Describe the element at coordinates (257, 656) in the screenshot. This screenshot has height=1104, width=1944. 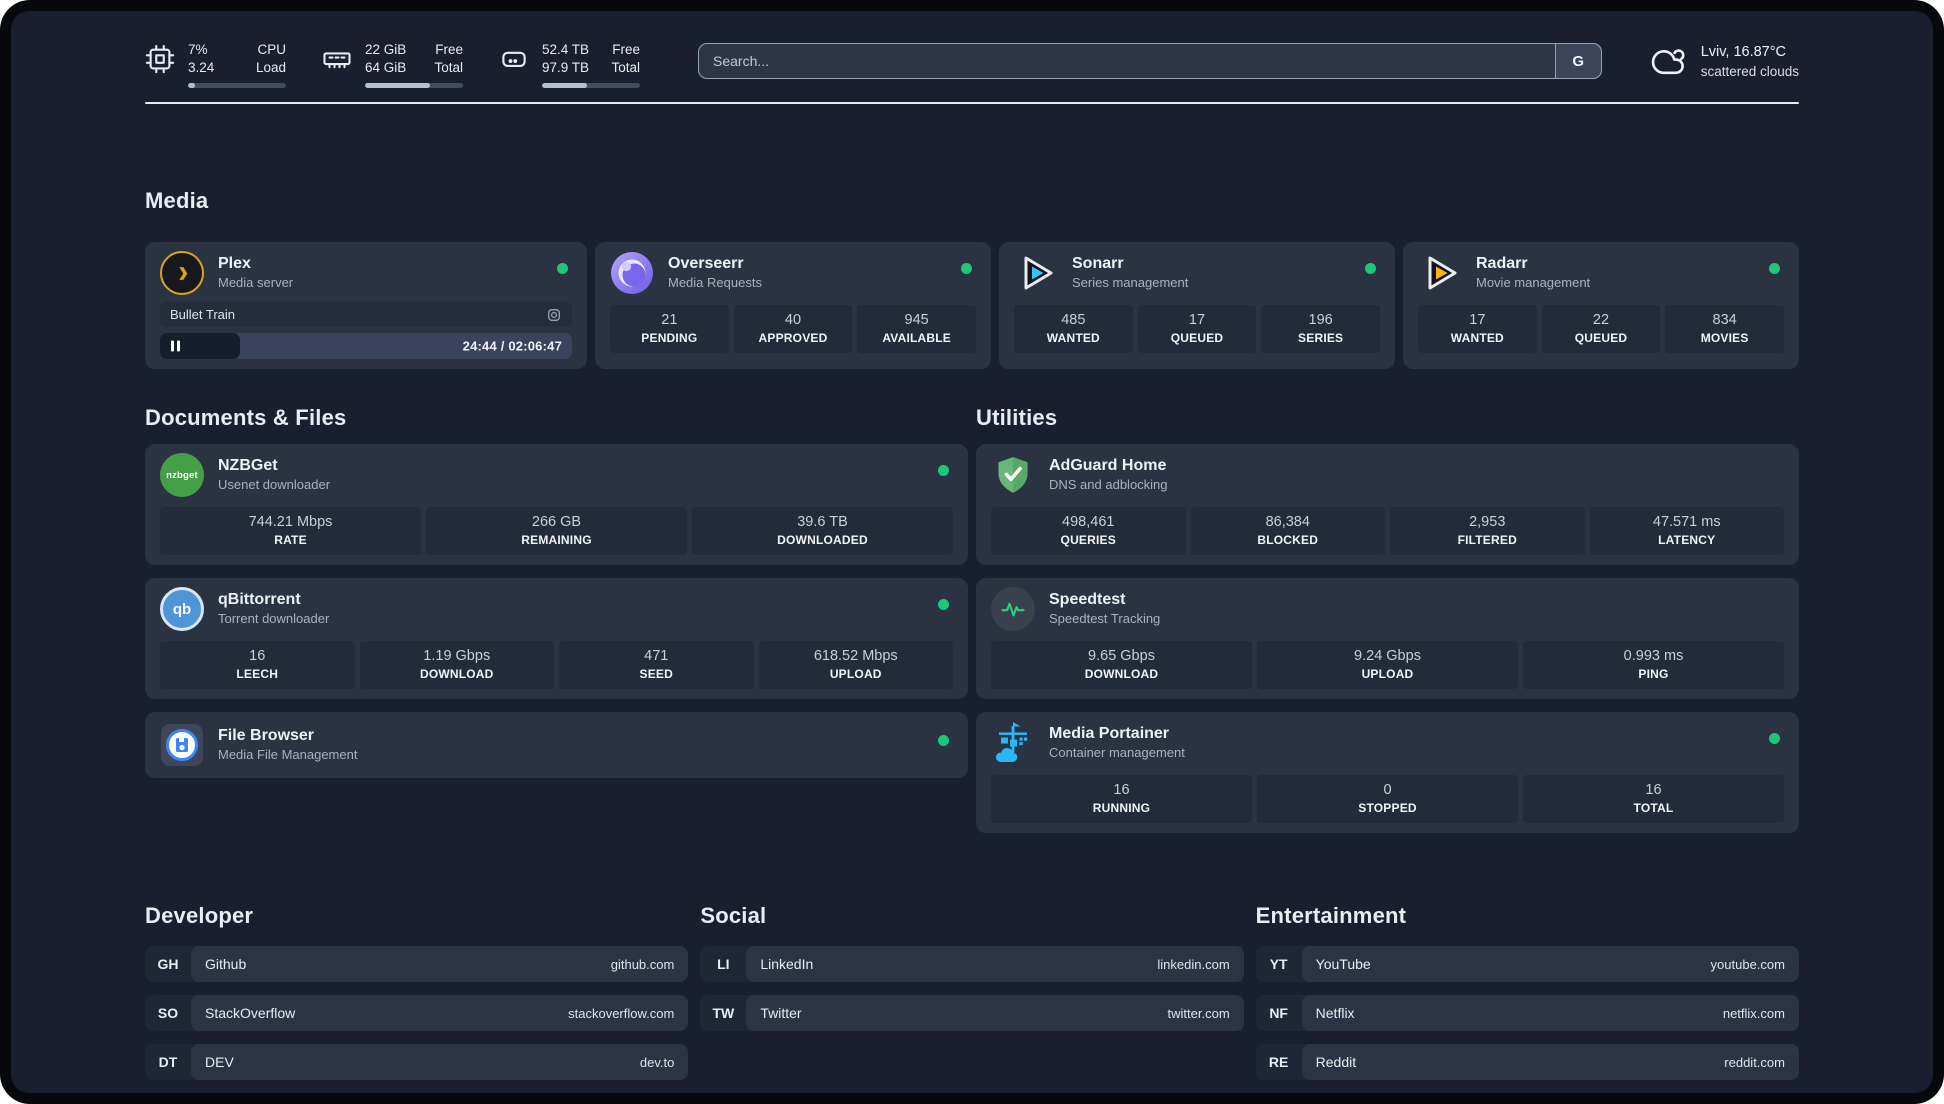
I see `stat-value: 16` at that location.